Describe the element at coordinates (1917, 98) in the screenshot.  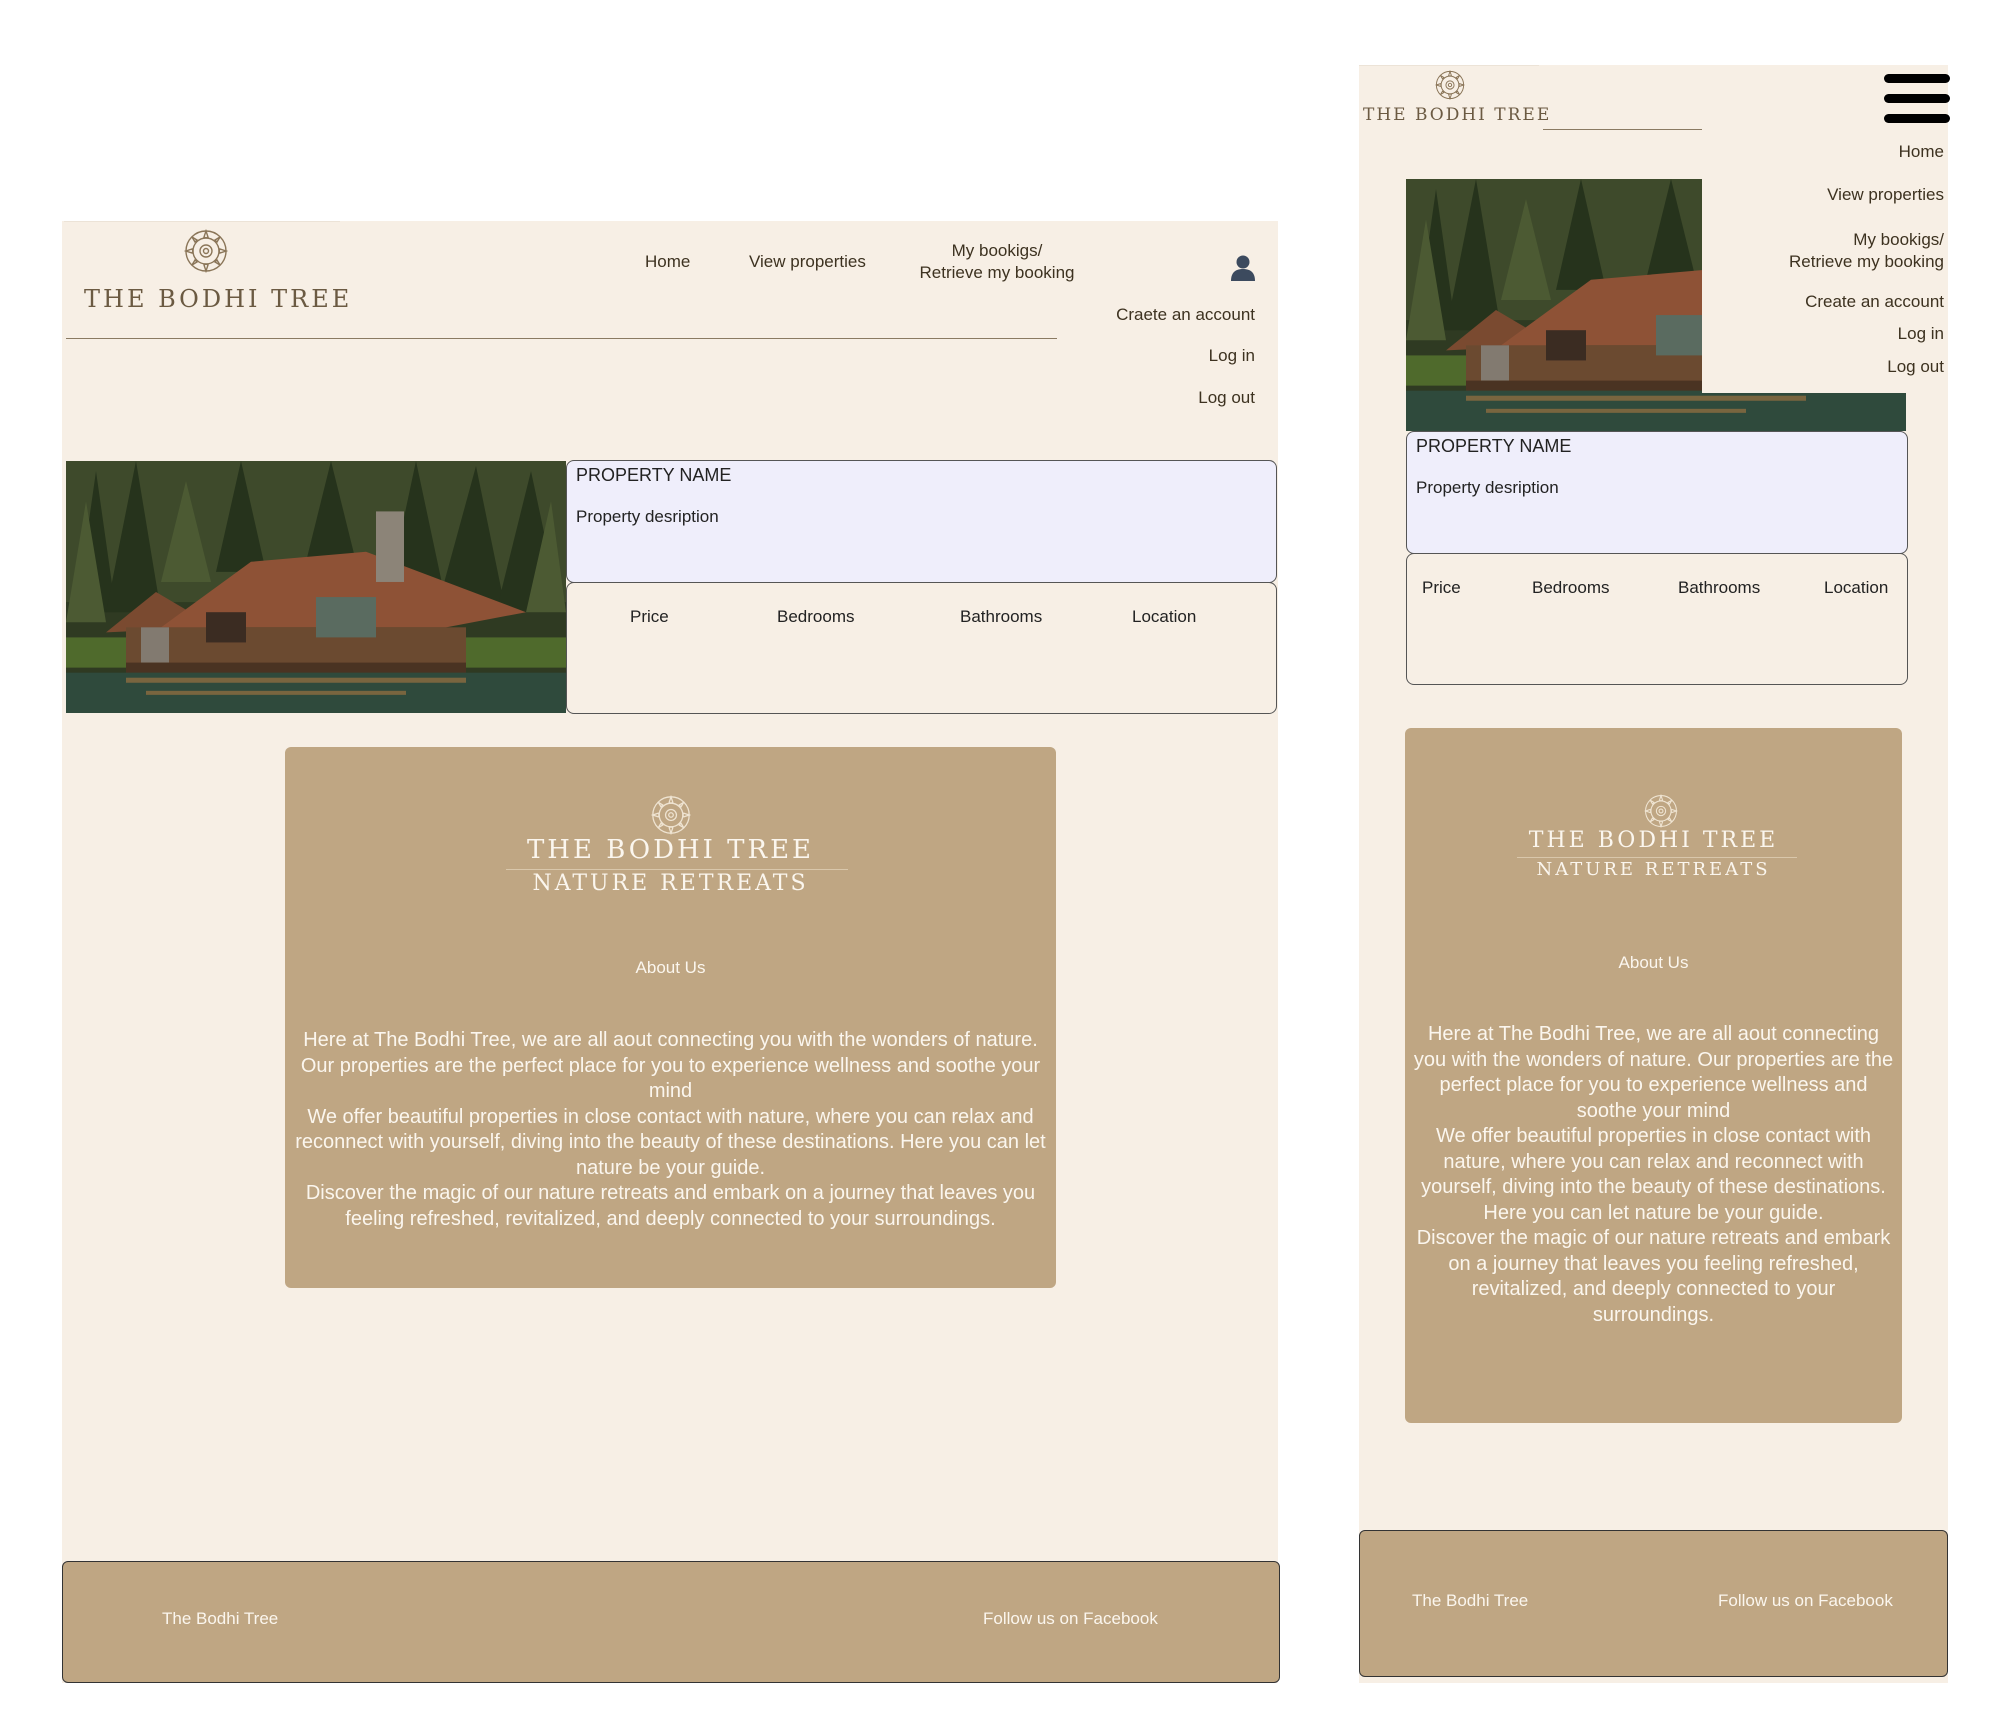
I see `hamburger-menu-icon` at that location.